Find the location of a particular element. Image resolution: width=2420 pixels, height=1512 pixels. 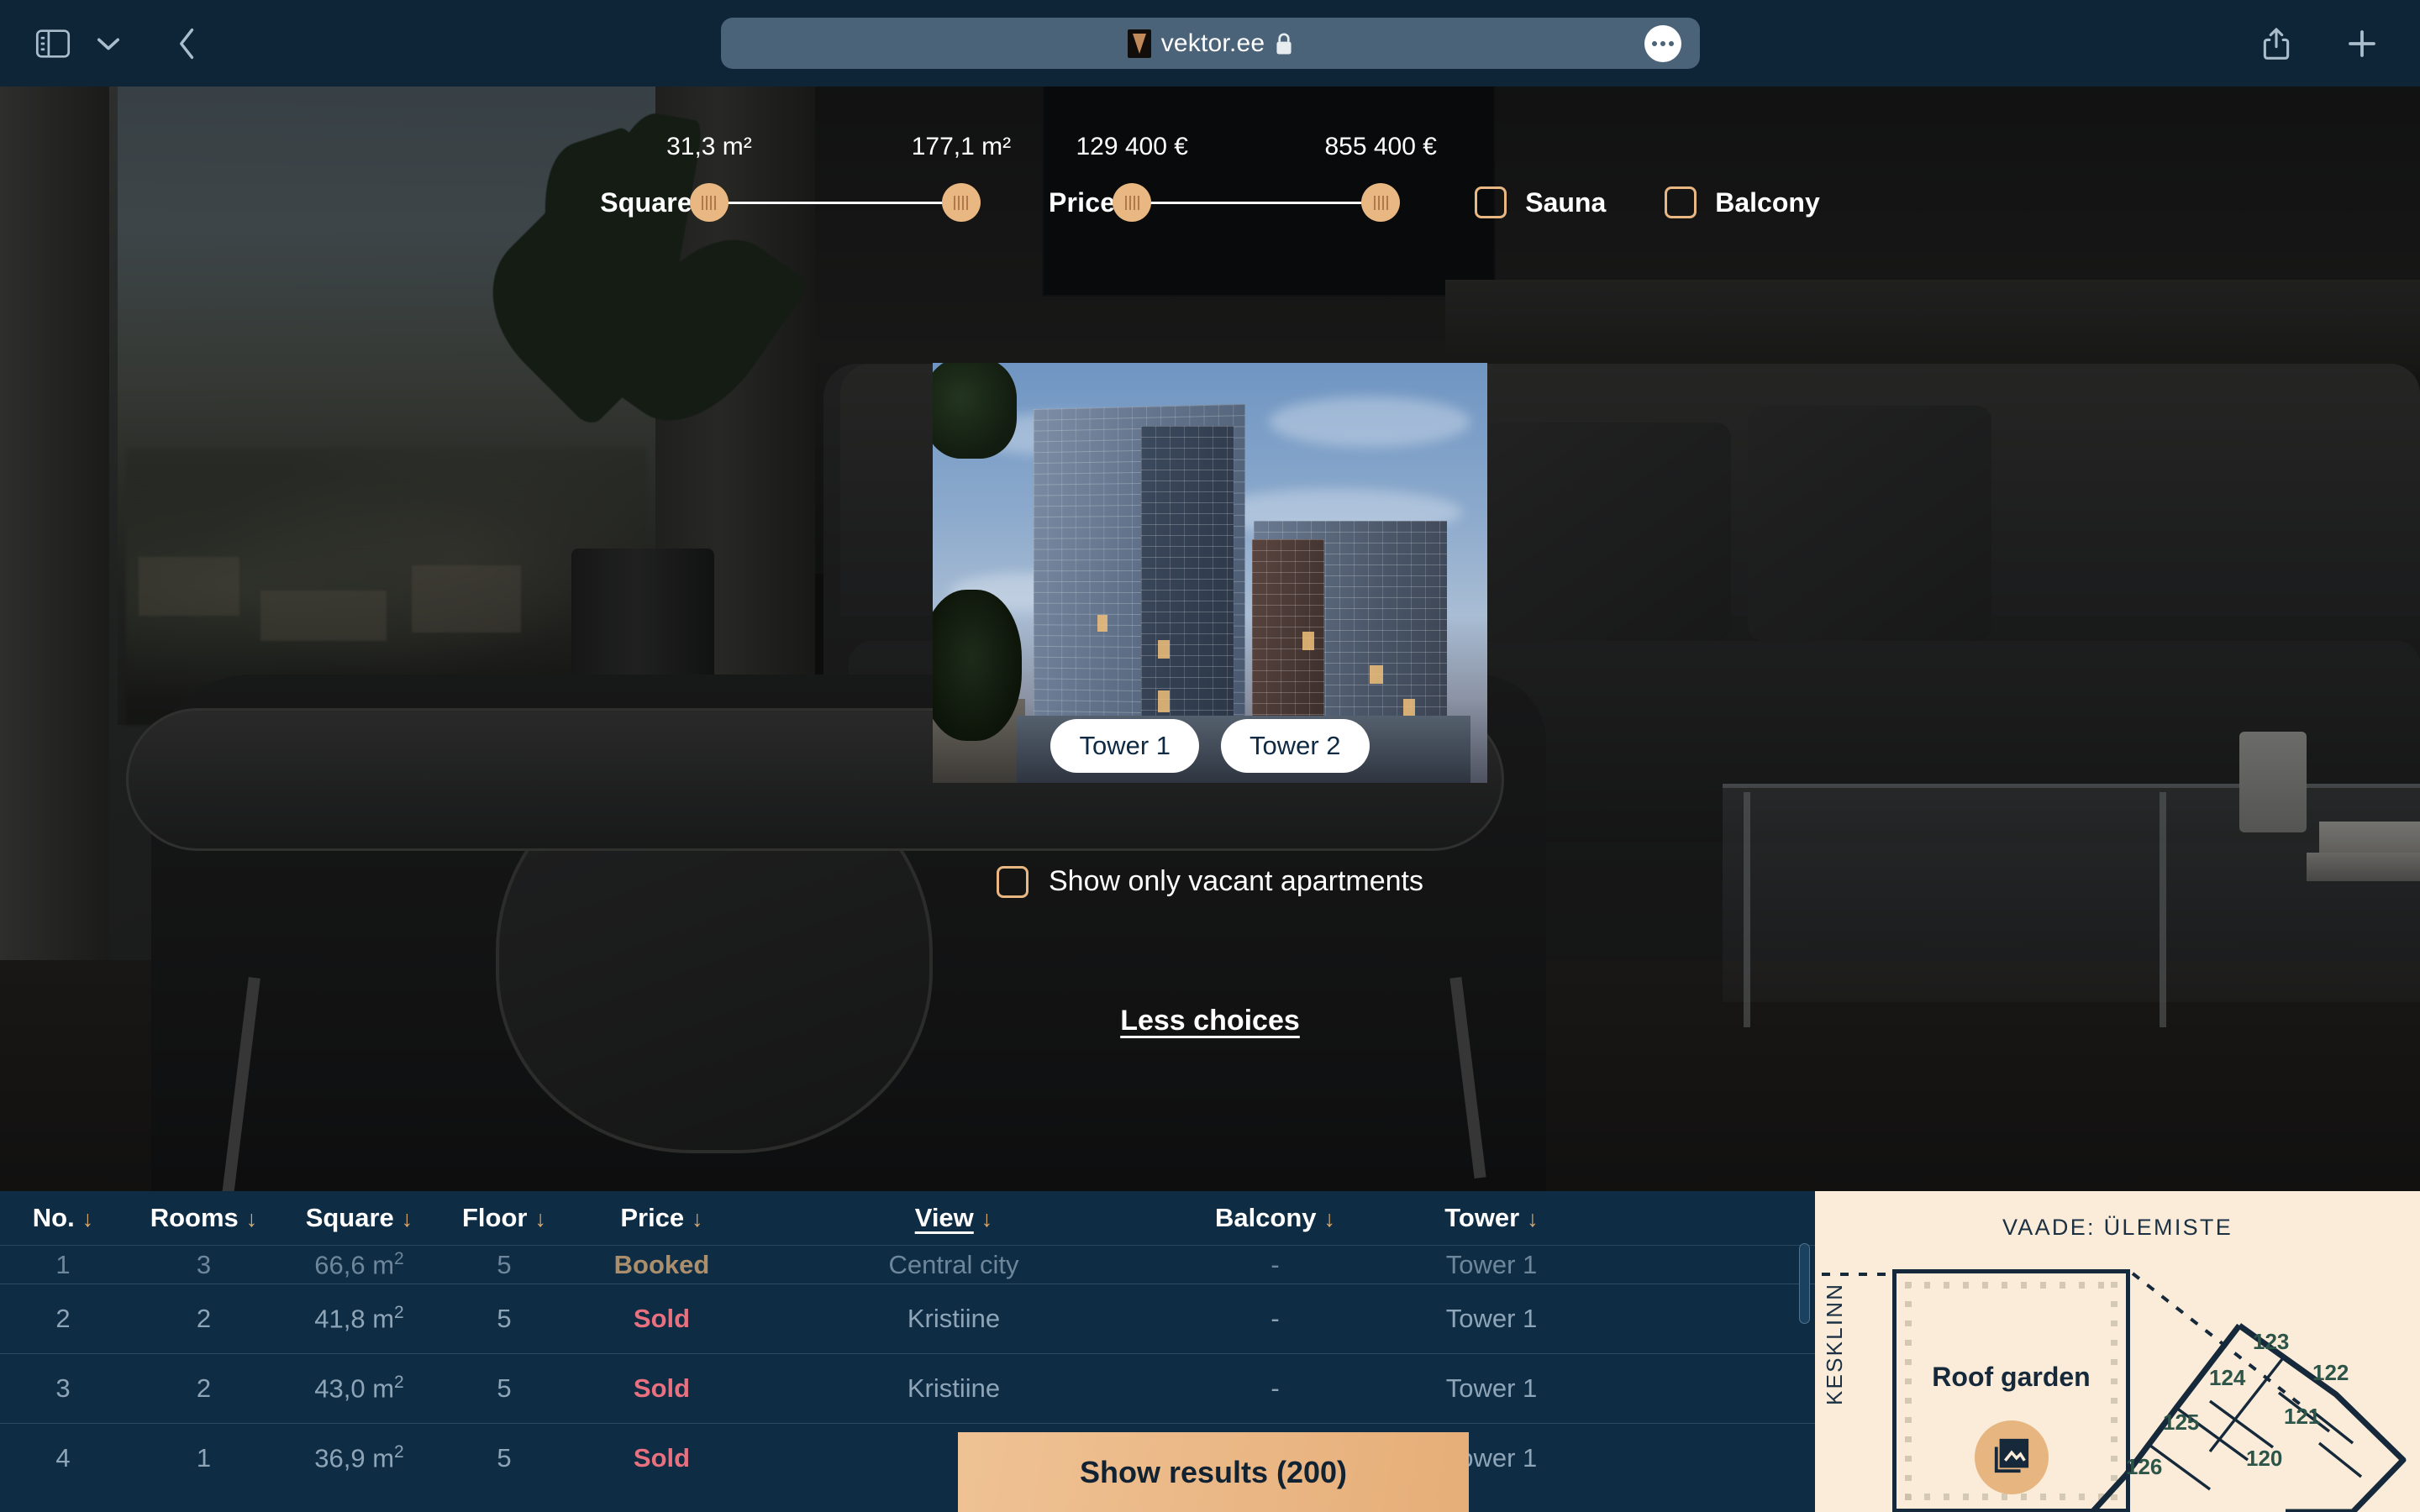

square-filter: Square 31,3 m² 177,1 m² is located at coordinates (805, 177).